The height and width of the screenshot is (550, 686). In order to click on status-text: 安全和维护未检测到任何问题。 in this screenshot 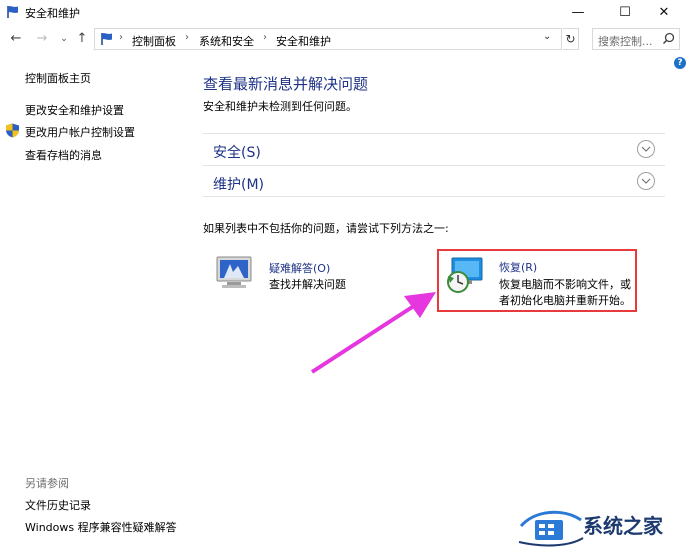, I will do `click(280, 106)`.